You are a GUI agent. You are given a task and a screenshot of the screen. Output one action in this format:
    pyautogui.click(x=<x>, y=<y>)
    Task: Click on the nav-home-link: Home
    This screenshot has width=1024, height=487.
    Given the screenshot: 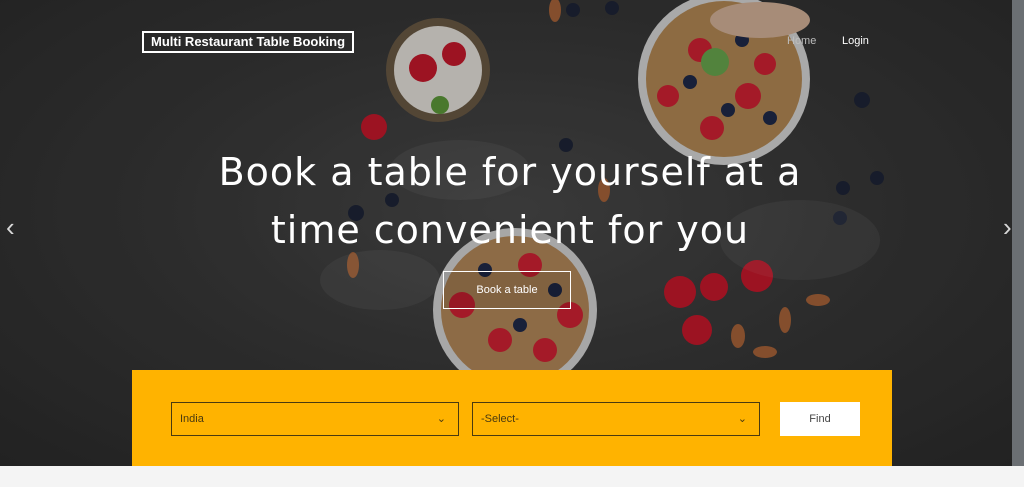 What is the action you would take?
    pyautogui.click(x=801, y=41)
    